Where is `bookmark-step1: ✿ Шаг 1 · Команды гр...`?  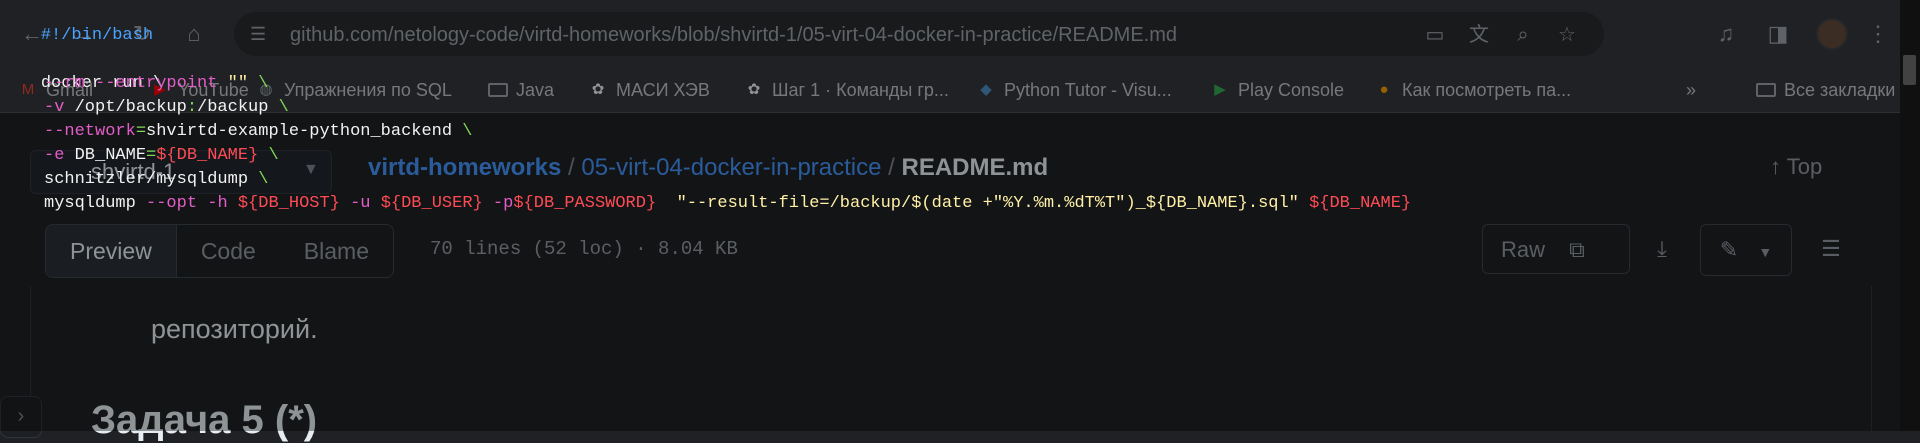
bookmark-step1: ✿ Шаг 1 · Команды гр... is located at coordinates (846, 90).